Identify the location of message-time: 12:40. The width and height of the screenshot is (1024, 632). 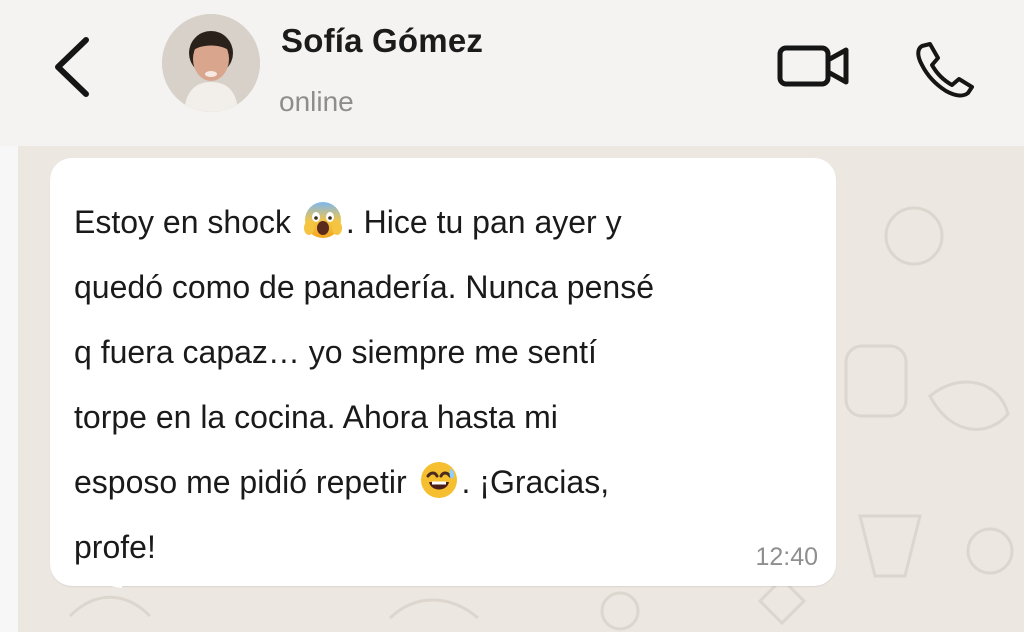
(786, 557).